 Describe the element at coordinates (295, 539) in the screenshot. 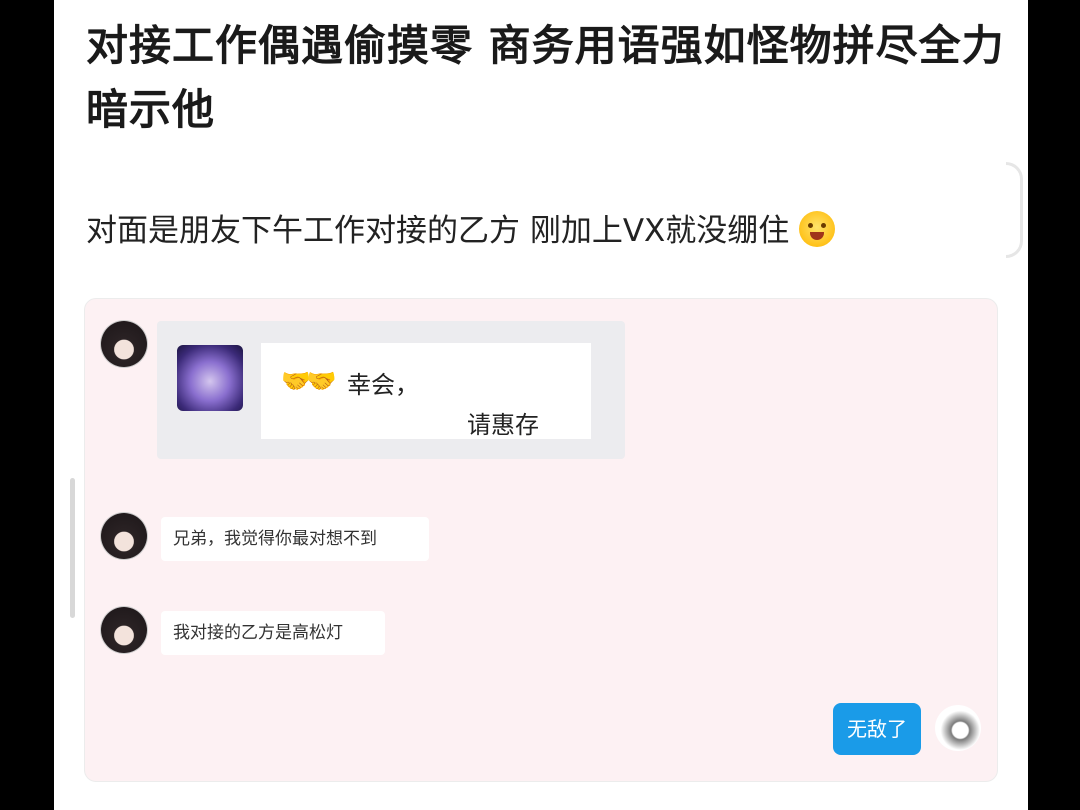

I see `message-bubble: 兄弟，我觉得你最对想不到` at that location.